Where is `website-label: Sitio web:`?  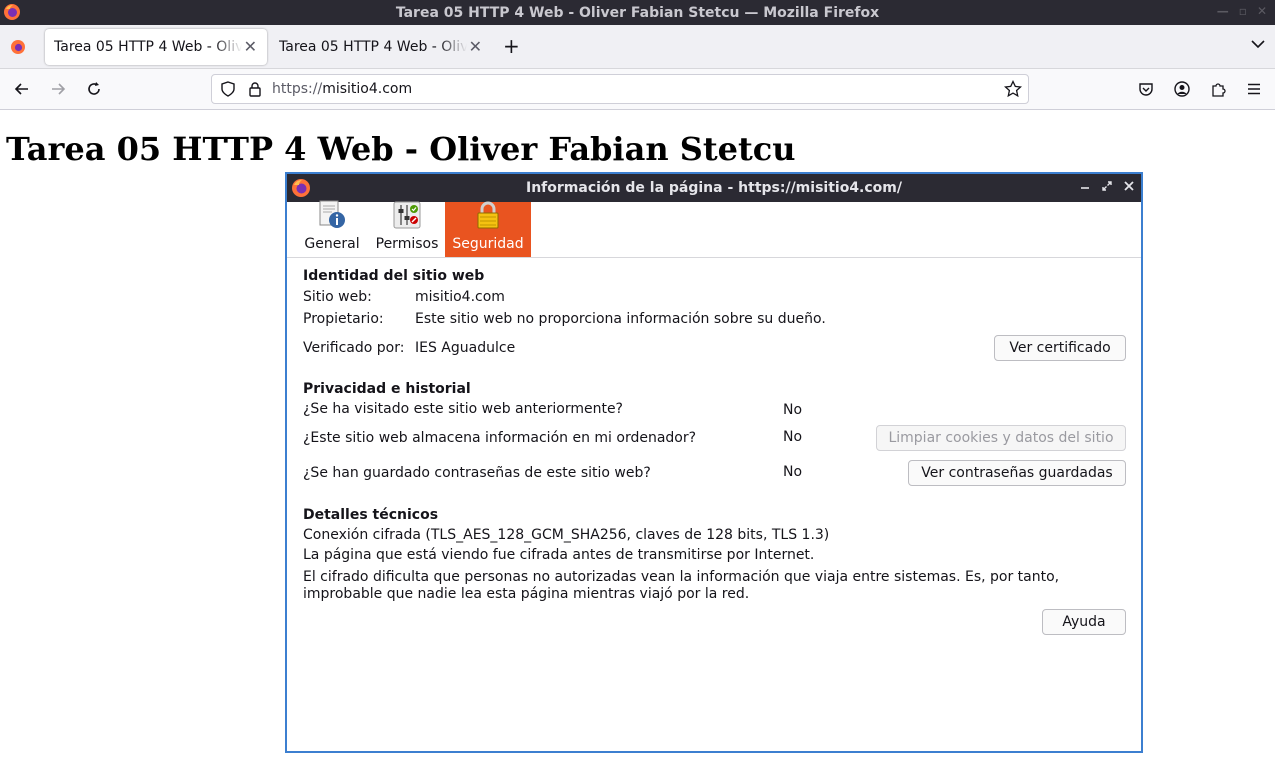
website-label: Sitio web: is located at coordinates (337, 297).